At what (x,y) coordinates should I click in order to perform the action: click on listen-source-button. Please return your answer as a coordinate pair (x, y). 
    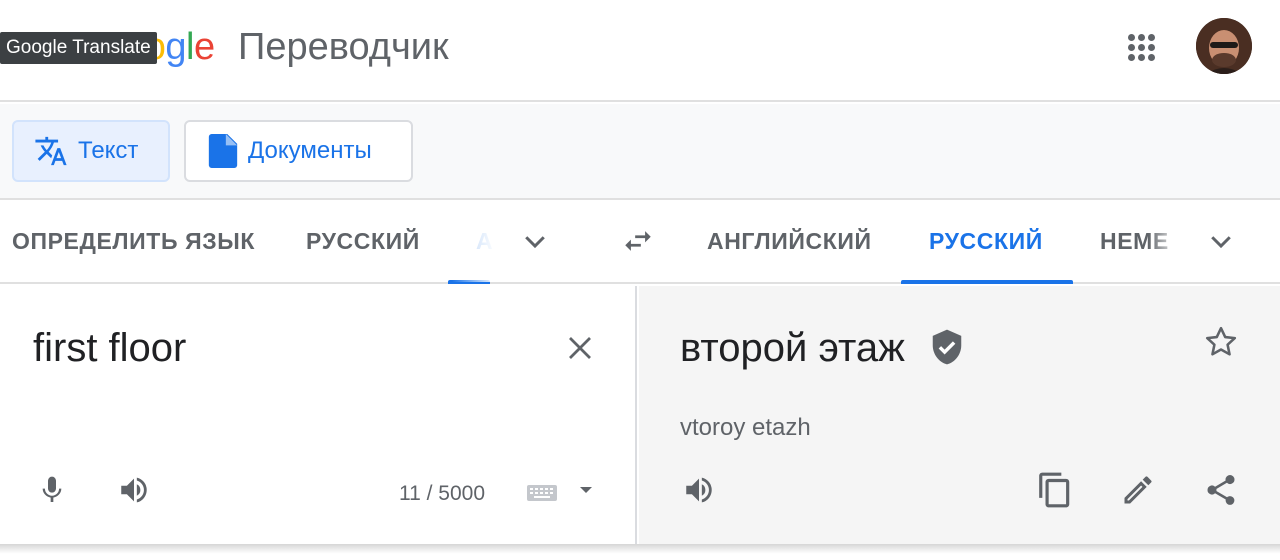
    Looking at the image, I should click on (134, 490).